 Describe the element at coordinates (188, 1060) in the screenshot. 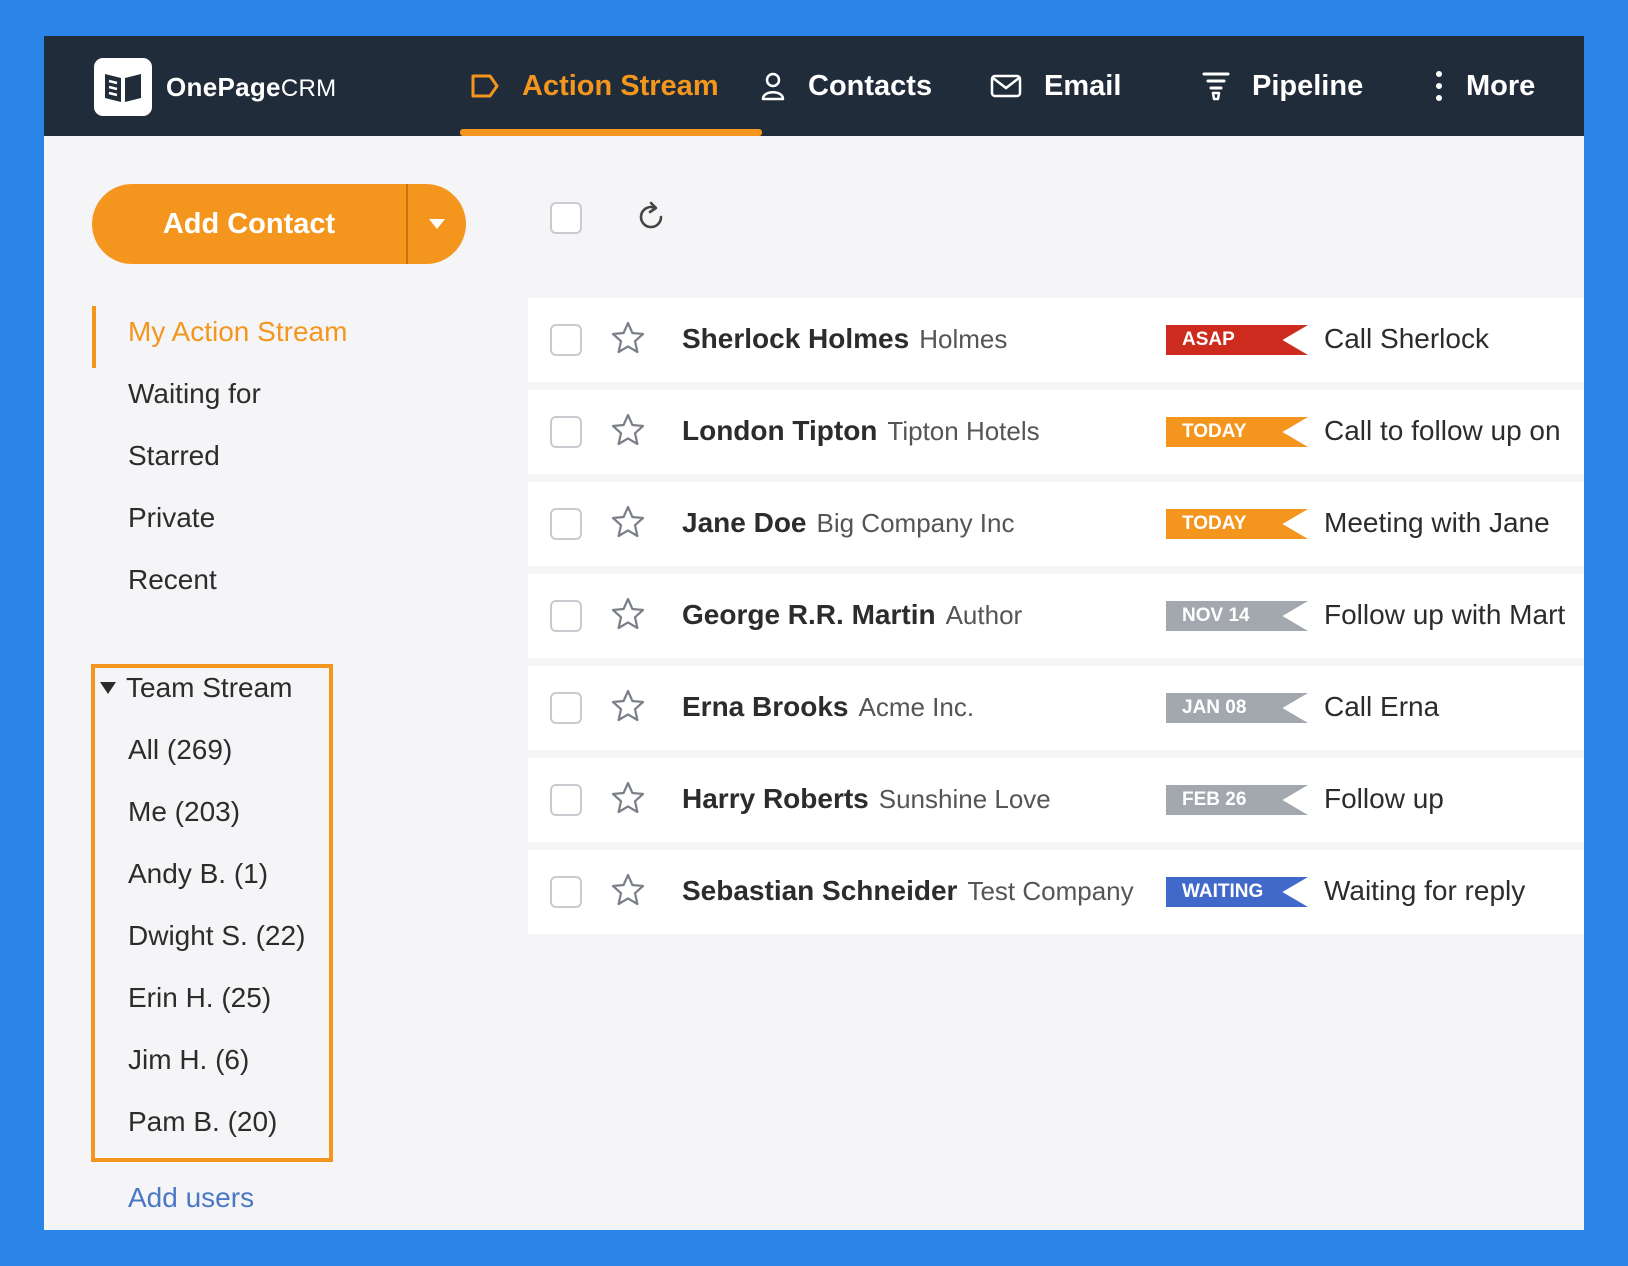

I see `team-member-jim: Jim H. (6)` at that location.